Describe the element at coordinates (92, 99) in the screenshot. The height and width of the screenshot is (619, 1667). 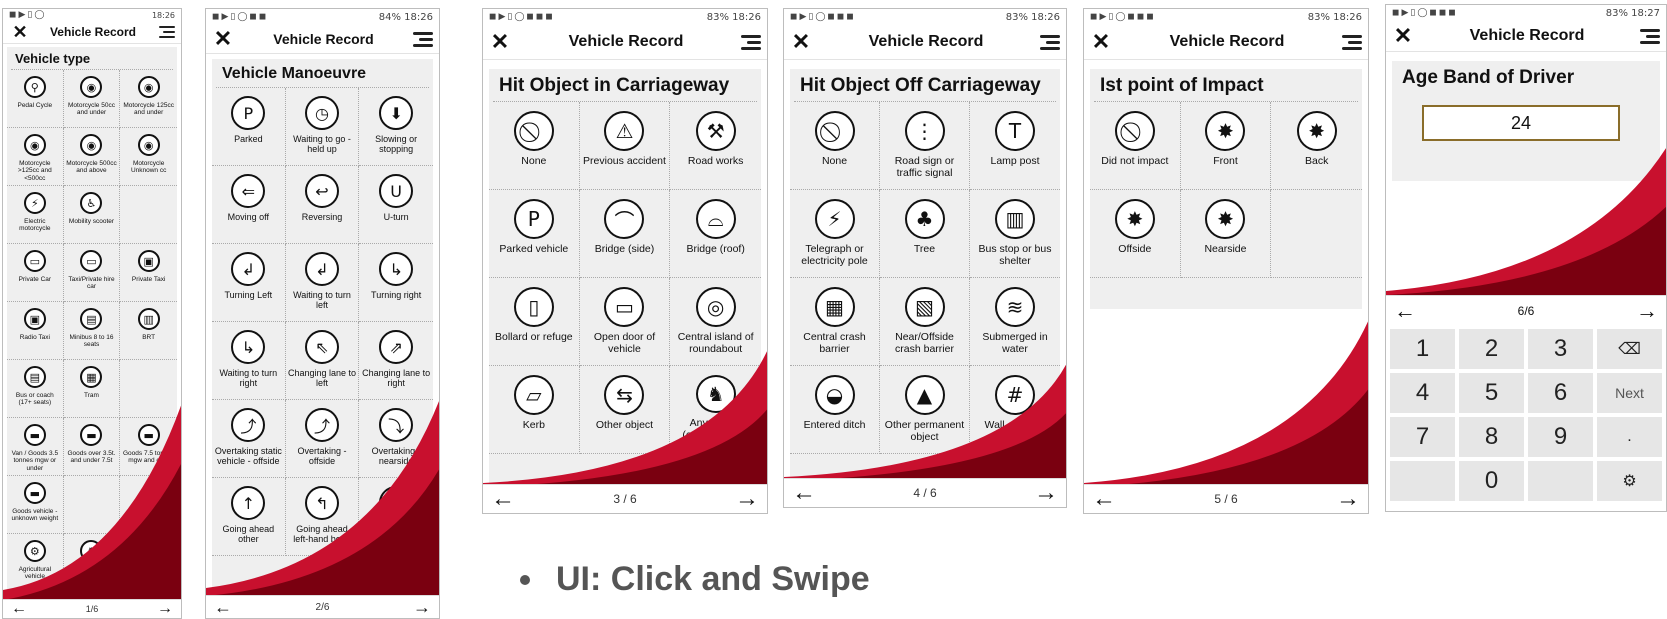
I see `option-cell: ◉ Motorcycle 50cc and under` at that location.